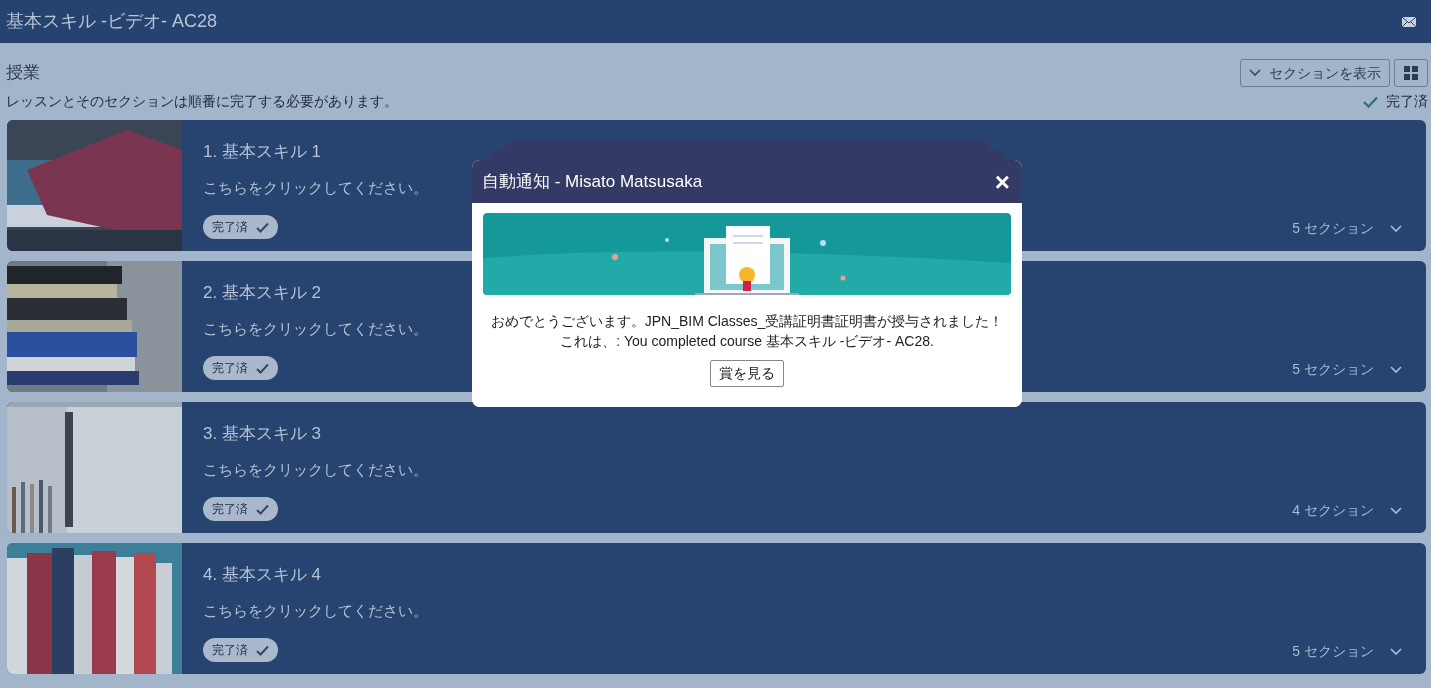 This screenshot has width=1431, height=688. Describe the element at coordinates (112, 21) in the screenshot. I see `course-title: 基本スキル -ビデオ- AC28` at that location.